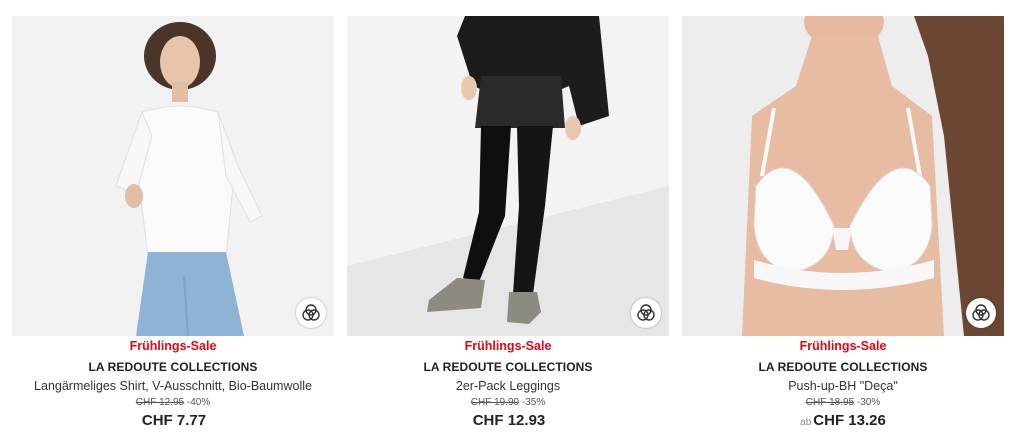 The height and width of the screenshot is (437, 1024). I want to click on old-price-line: CHF 18.95 -30%, so click(843, 402).